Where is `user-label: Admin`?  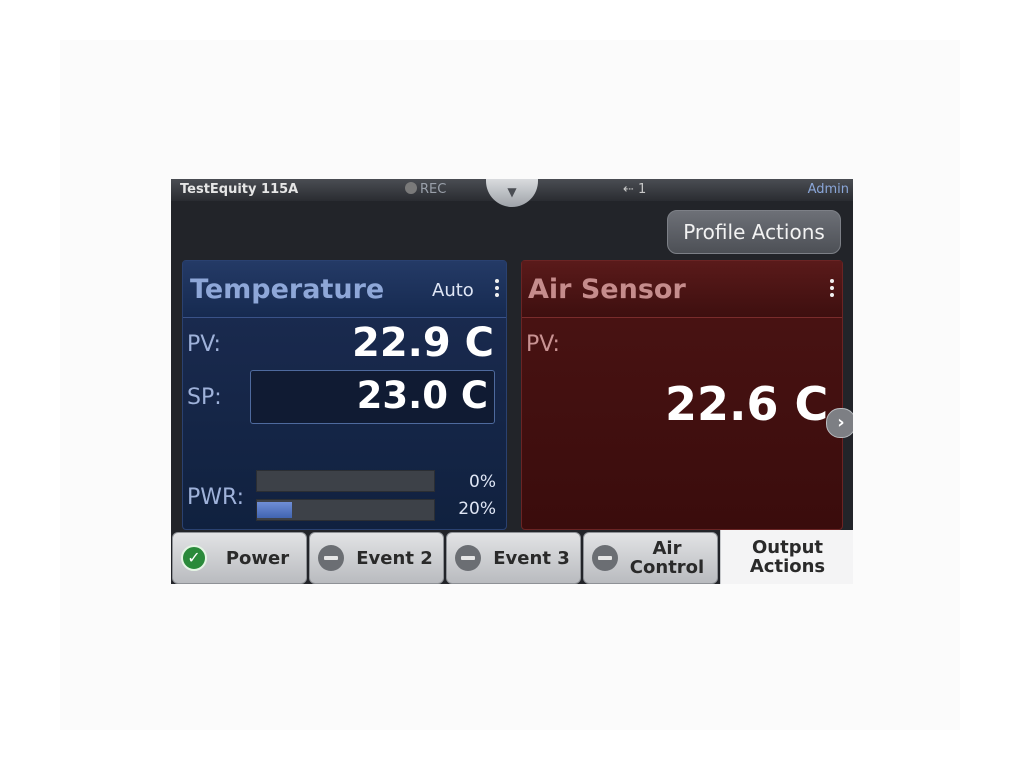 user-label: Admin is located at coordinates (828, 189).